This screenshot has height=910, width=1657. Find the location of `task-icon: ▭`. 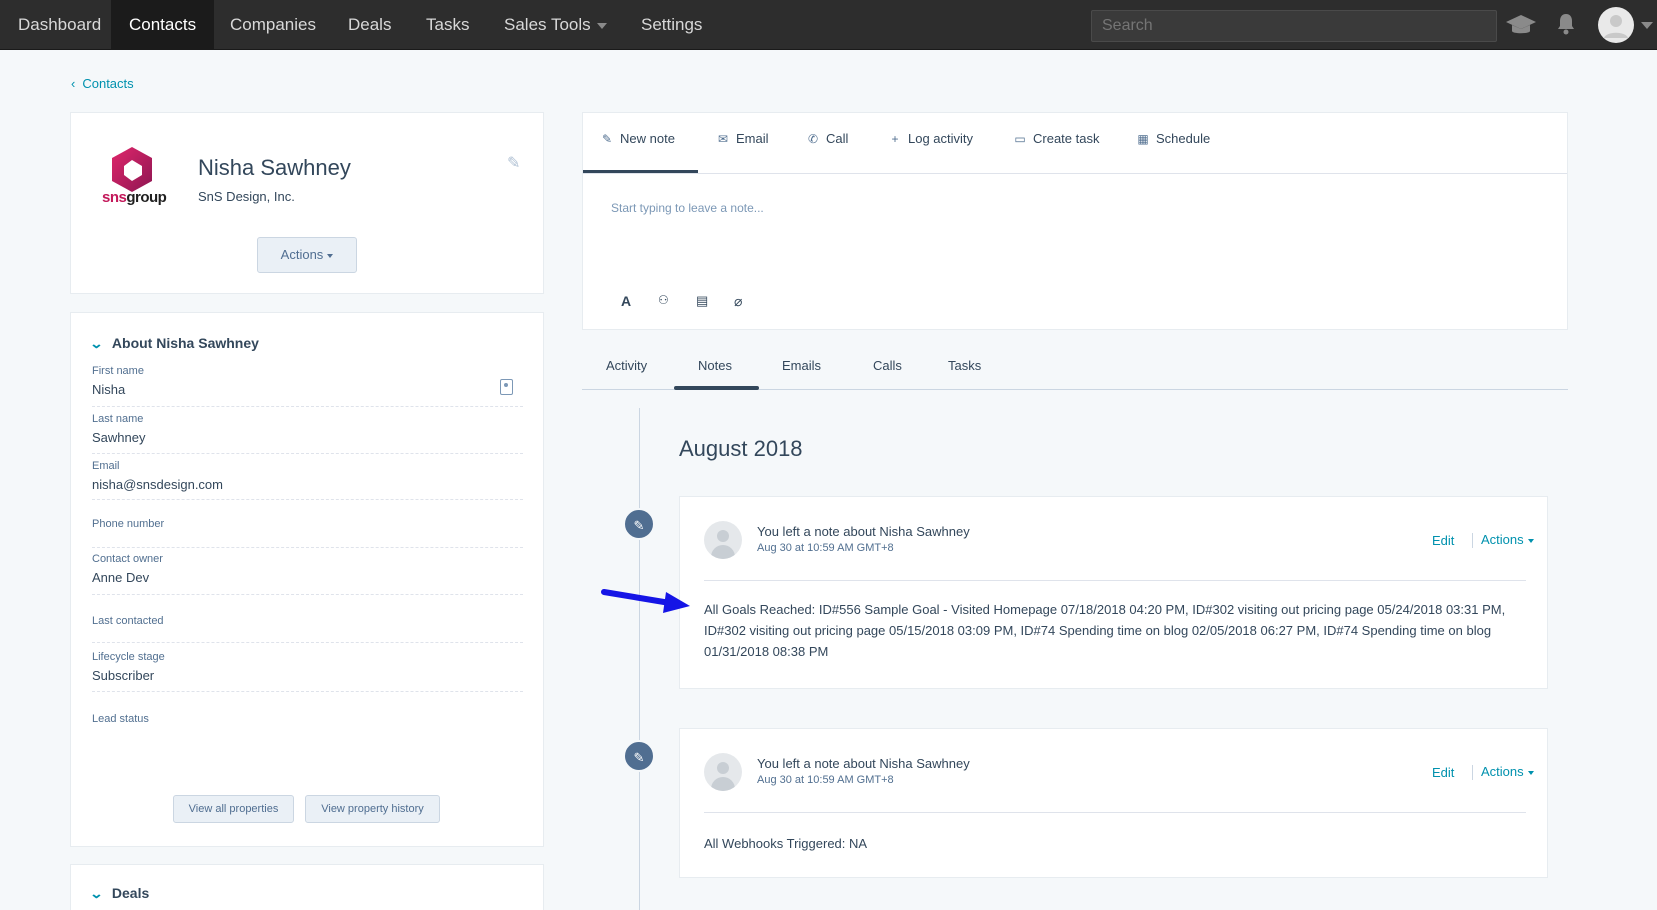

task-icon: ▭ is located at coordinates (1020, 139).